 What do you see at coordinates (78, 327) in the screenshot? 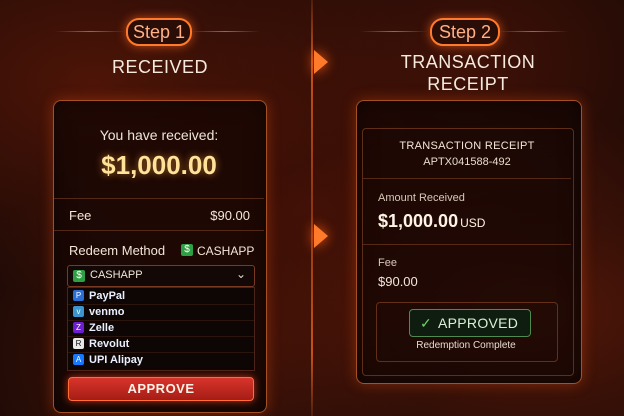
I see `zelle-icon: Z` at bounding box center [78, 327].